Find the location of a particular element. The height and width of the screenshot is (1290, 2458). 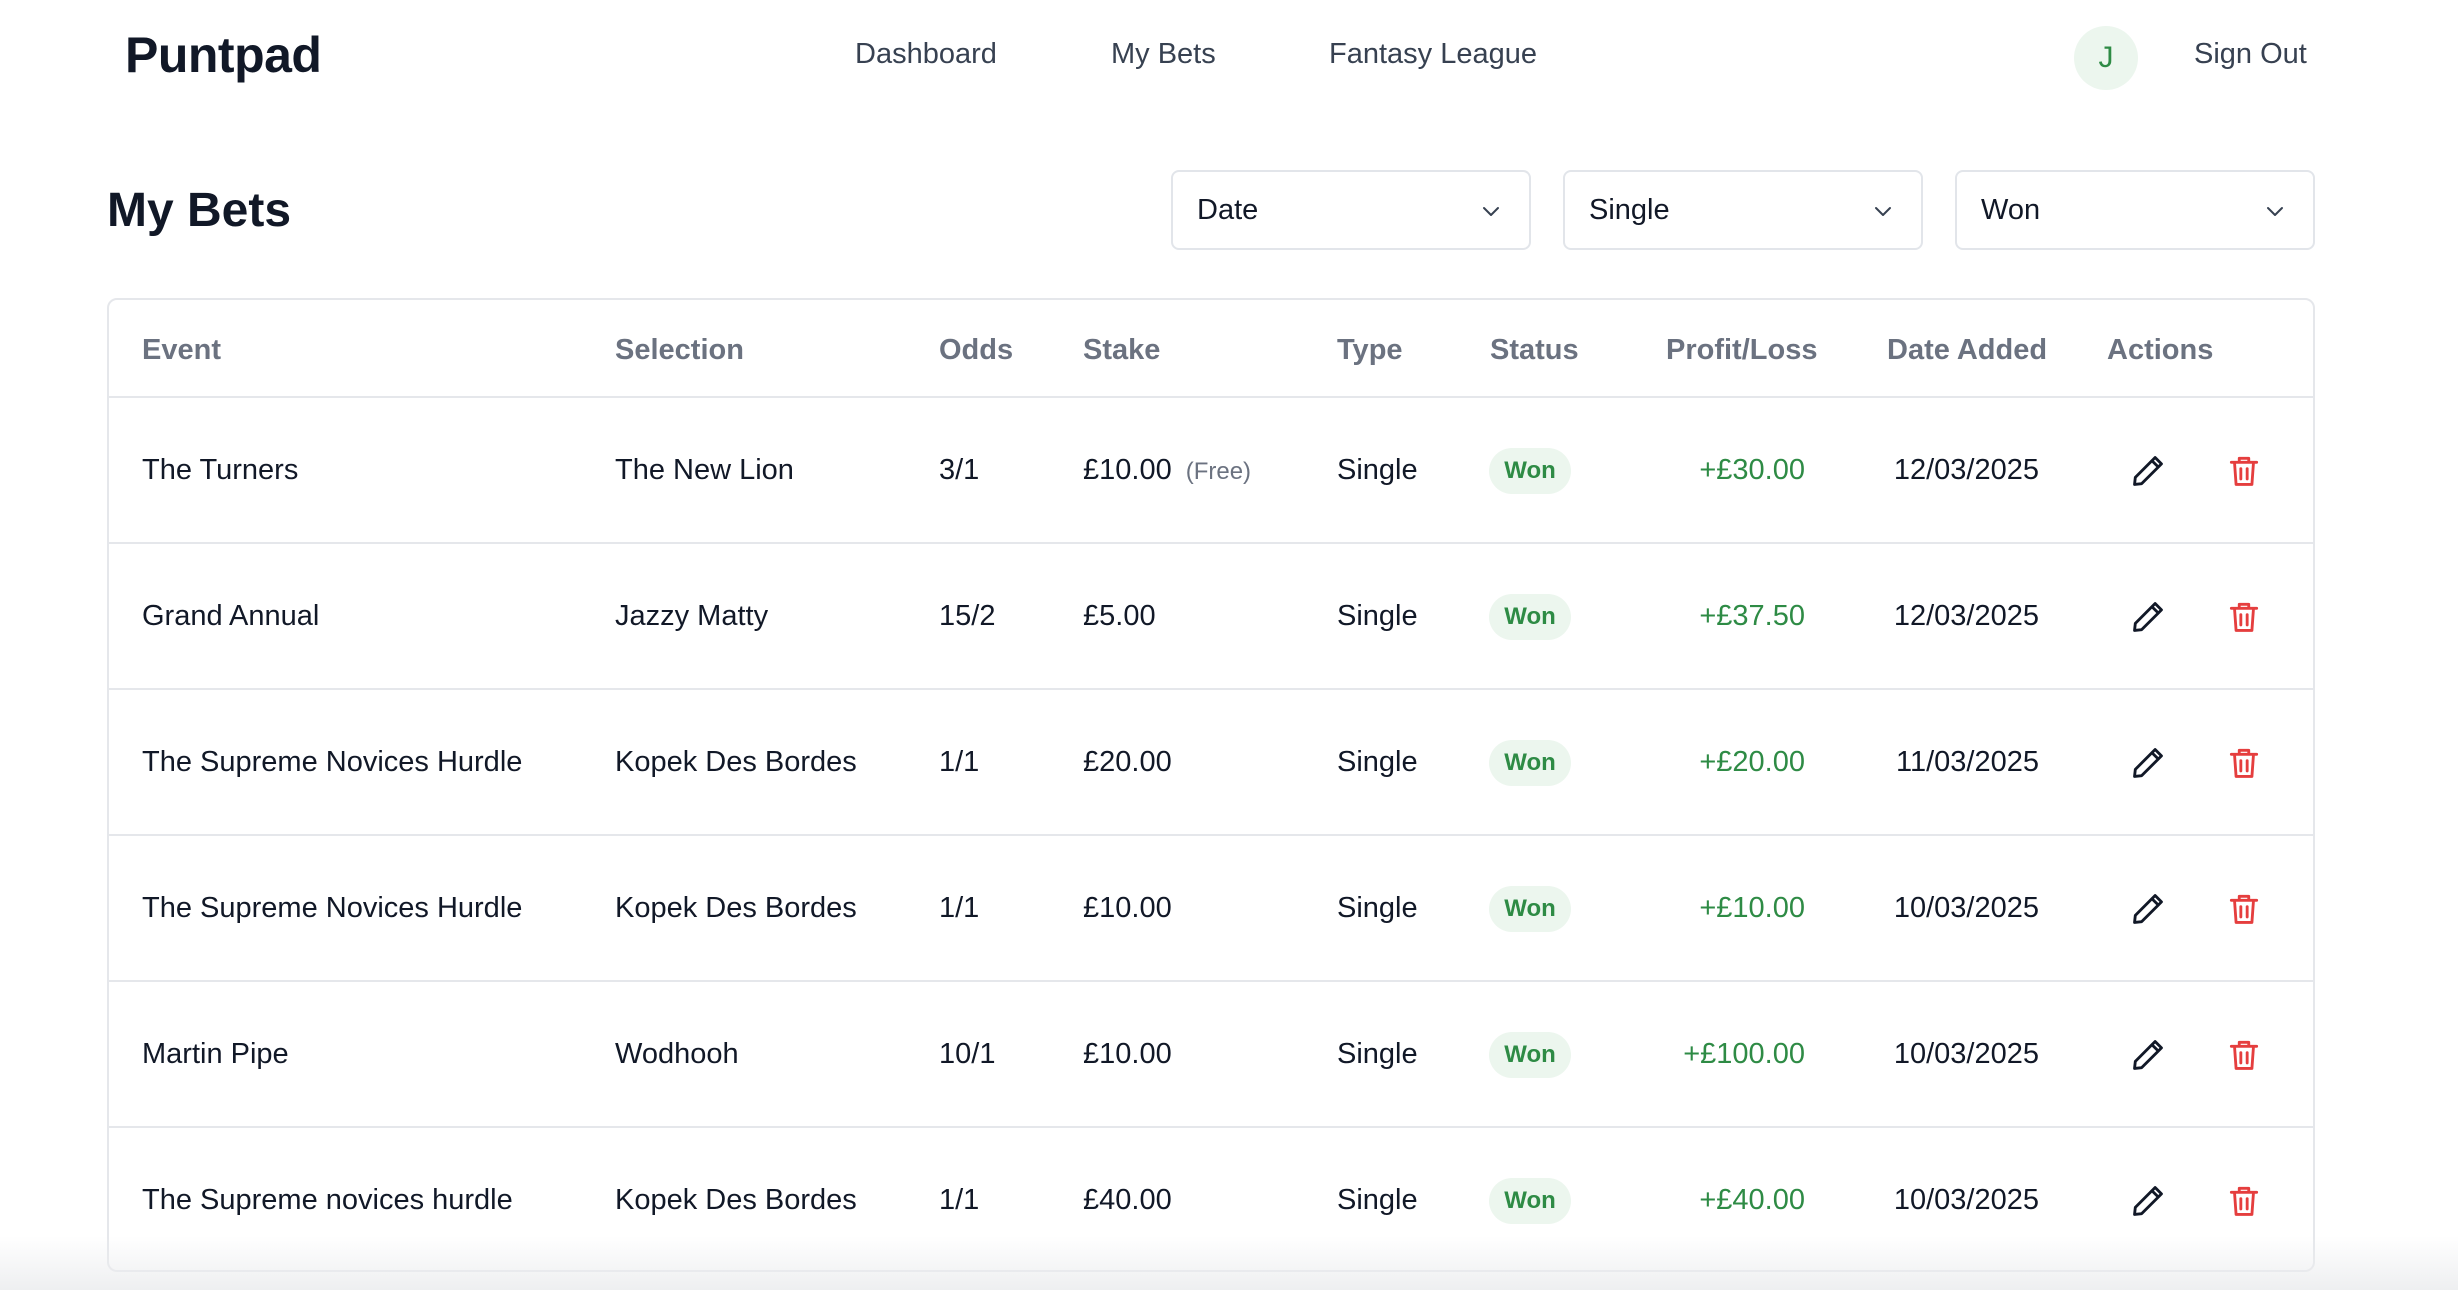

column-header-odds: Odds is located at coordinates (976, 350).